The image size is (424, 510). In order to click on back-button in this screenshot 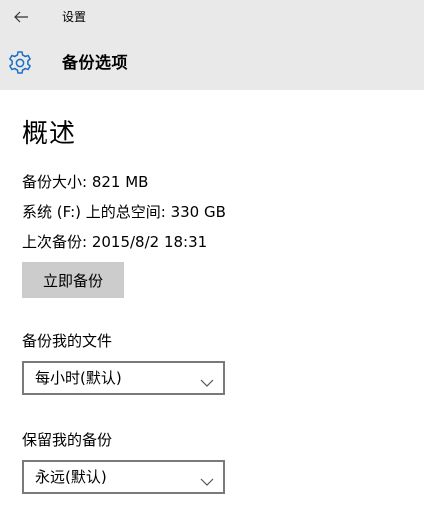, I will do `click(21, 18)`.